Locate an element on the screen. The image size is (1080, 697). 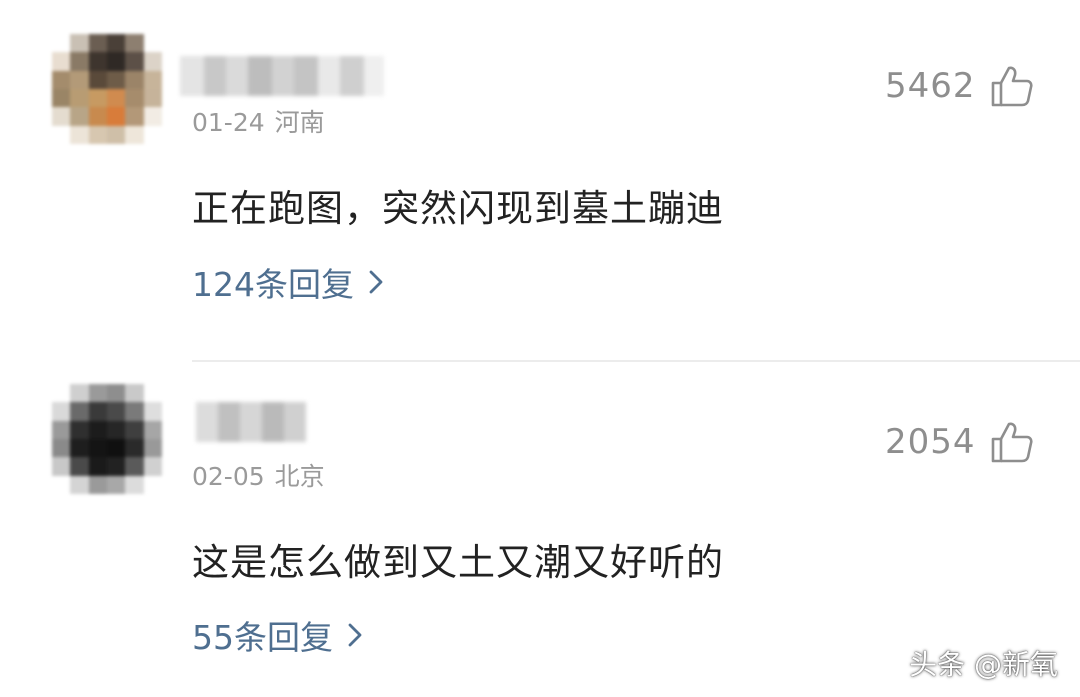
comment-location: 北京 is located at coordinates (299, 476).